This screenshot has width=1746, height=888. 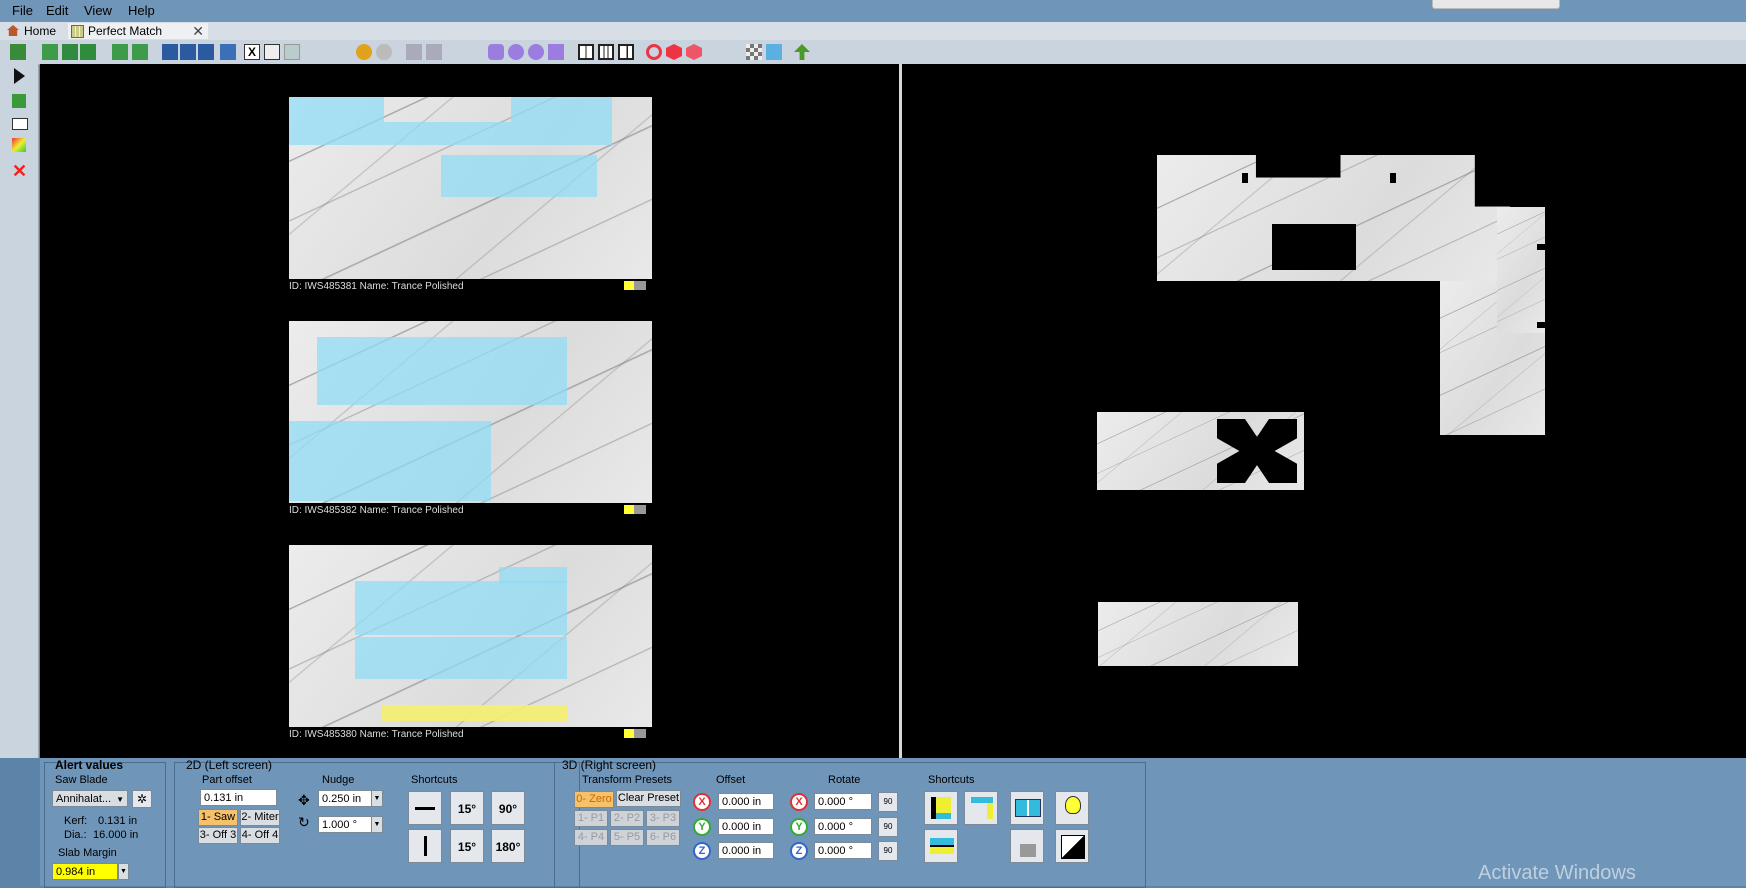 What do you see at coordinates (272, 52) in the screenshot?
I see `table-icon` at bounding box center [272, 52].